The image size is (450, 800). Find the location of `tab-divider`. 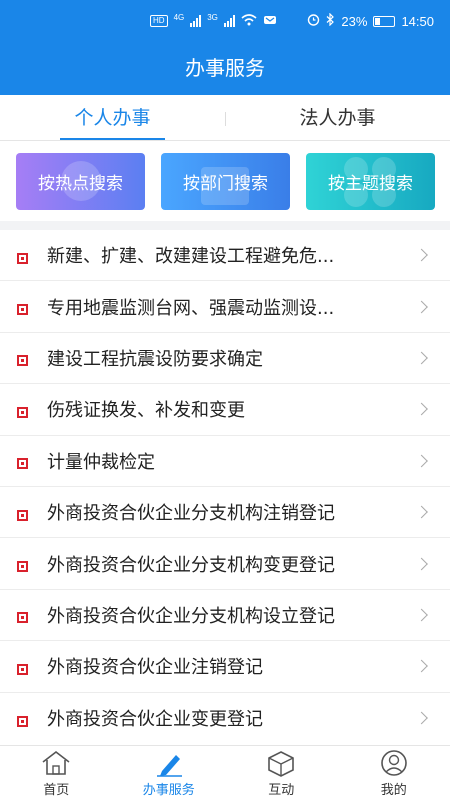

tab-divider is located at coordinates (225, 119).